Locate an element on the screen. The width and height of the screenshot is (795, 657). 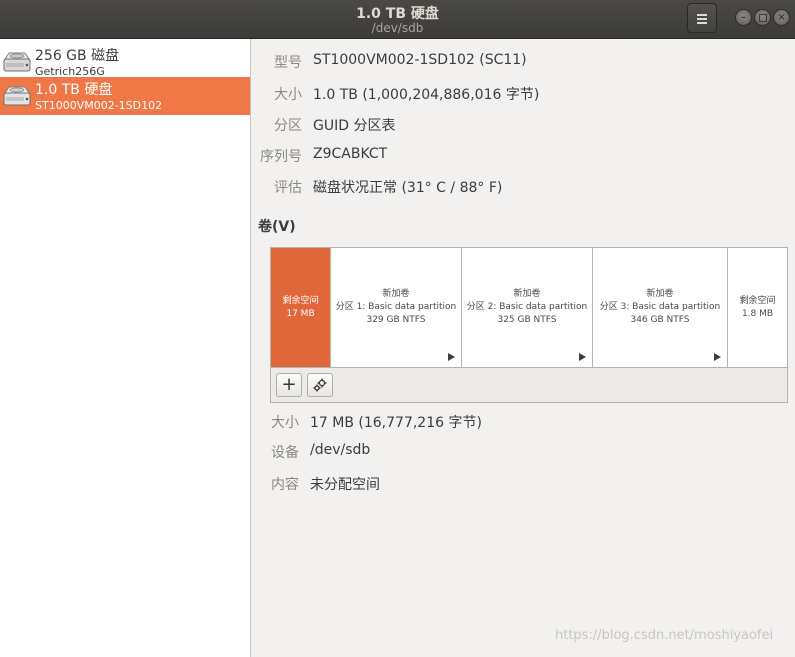
partitioning-label: 分区 is located at coordinates (288, 126).